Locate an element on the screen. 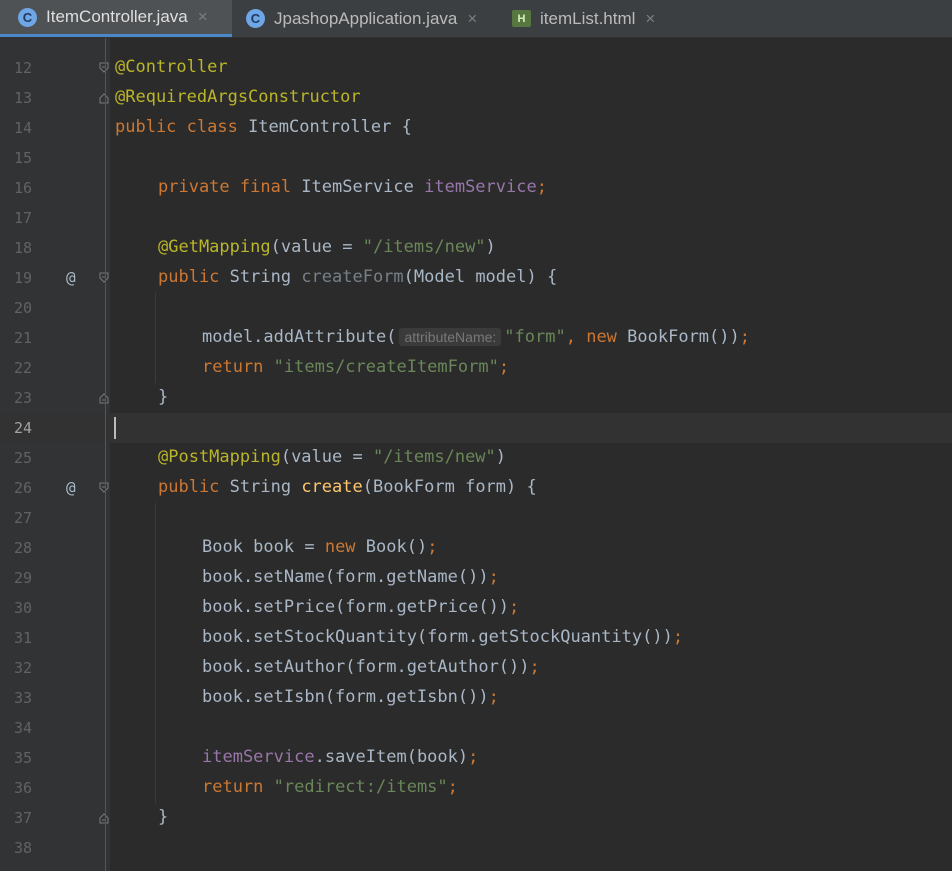 Image resolution: width=952 pixels, height=871 pixels. parameter-hint: attributeName: is located at coordinates (450, 337).